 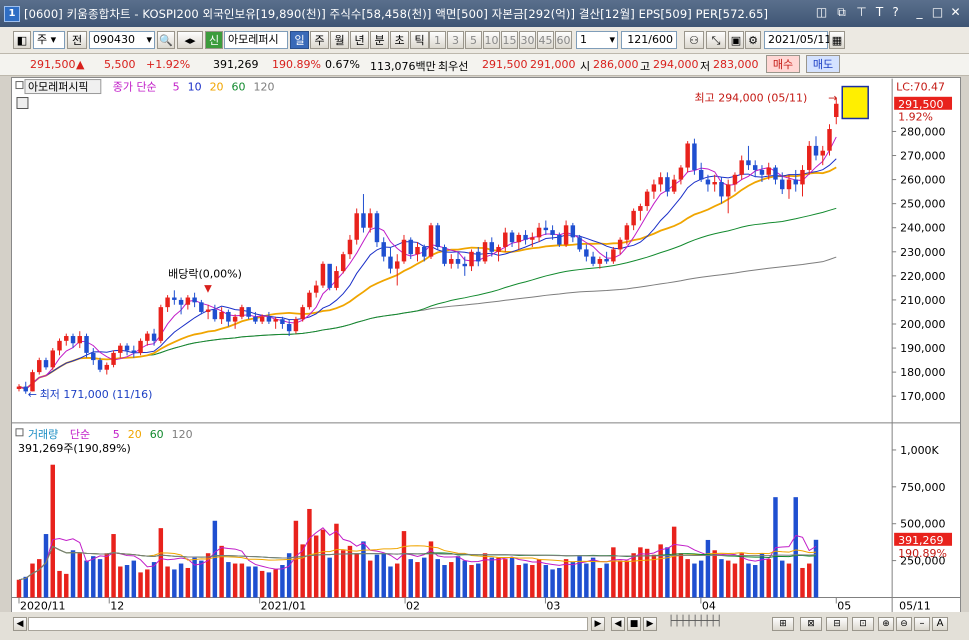 What do you see at coordinates (861, 12) in the screenshot?
I see `pin-icon: ⊤` at bounding box center [861, 12].